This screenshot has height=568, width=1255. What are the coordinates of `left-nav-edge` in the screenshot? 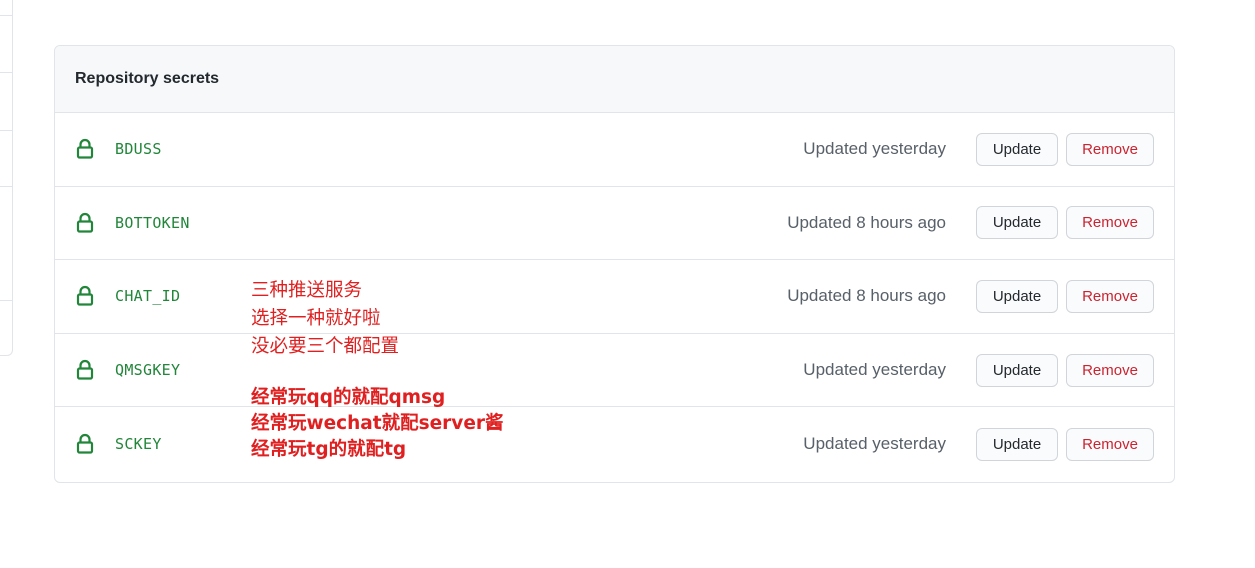 It's located at (6, 178).